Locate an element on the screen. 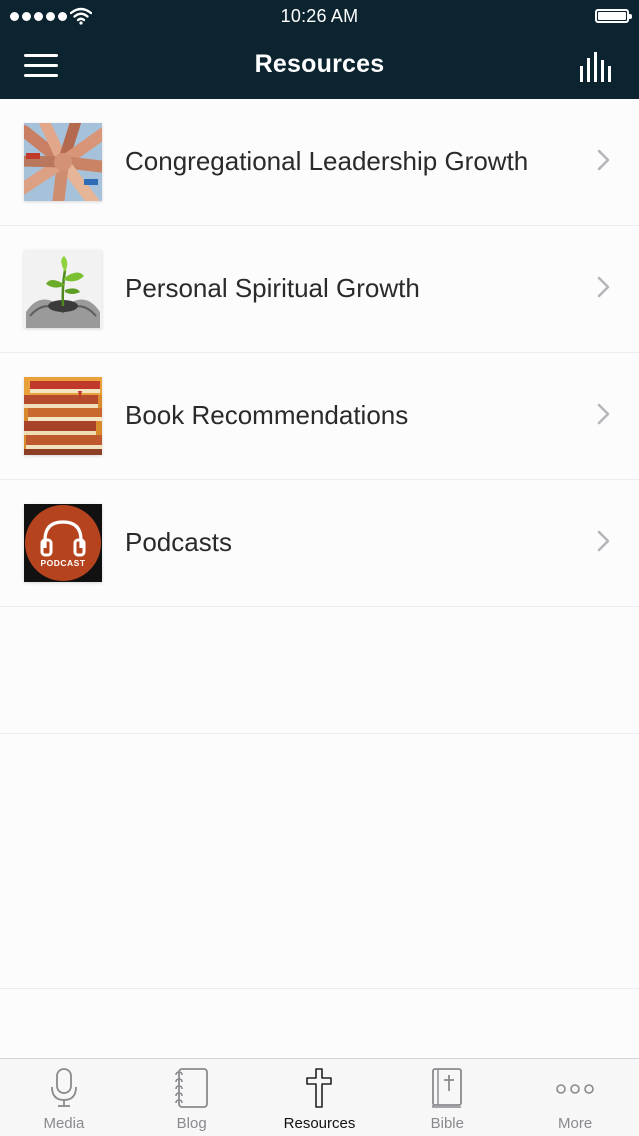  page-title: Resources is located at coordinates (319, 64).